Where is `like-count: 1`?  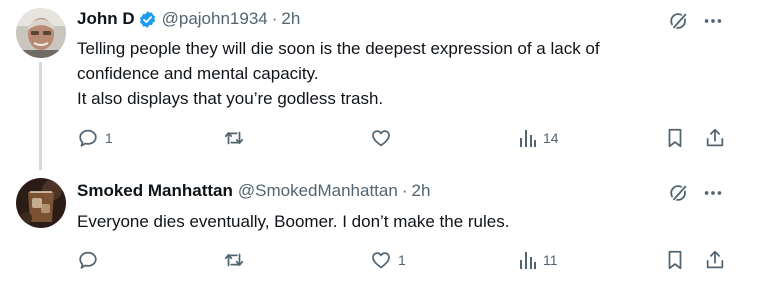
like-count: 1 is located at coordinates (402, 260).